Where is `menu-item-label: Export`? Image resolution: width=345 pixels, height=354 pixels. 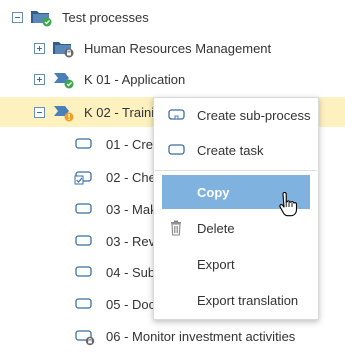
menu-item-label: Export is located at coordinates (216, 264).